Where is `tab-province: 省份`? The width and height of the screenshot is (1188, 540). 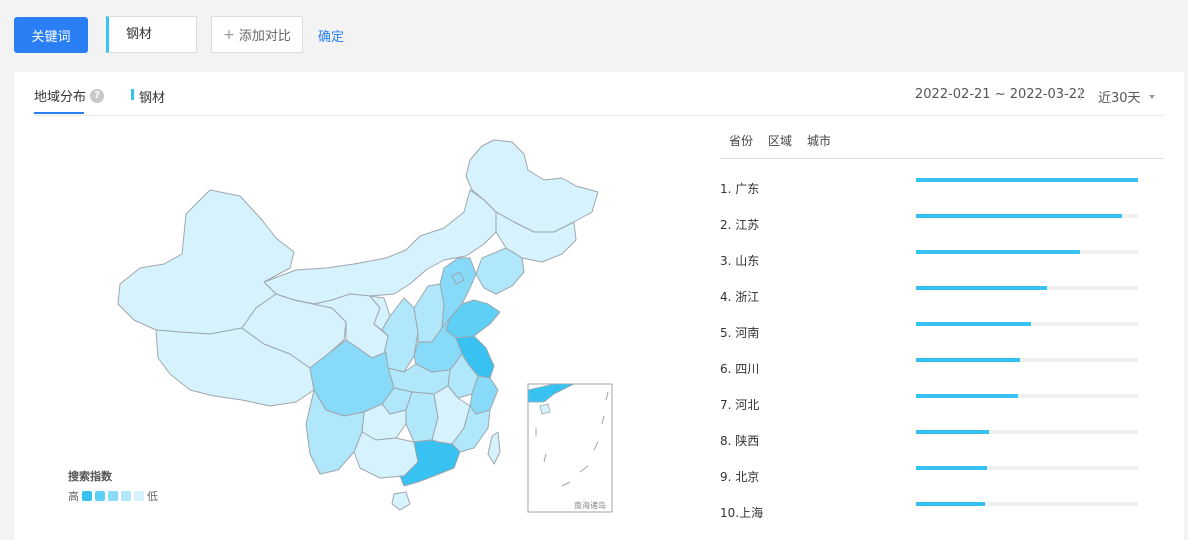
tab-province: 省份 is located at coordinates (741, 140).